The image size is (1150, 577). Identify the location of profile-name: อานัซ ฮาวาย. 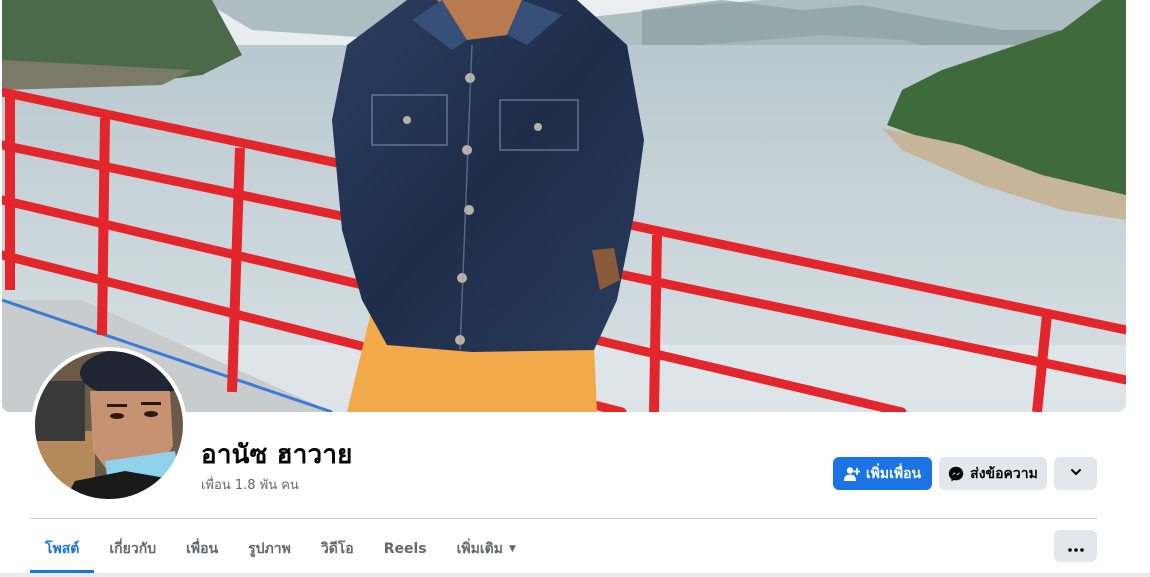
(277, 455).